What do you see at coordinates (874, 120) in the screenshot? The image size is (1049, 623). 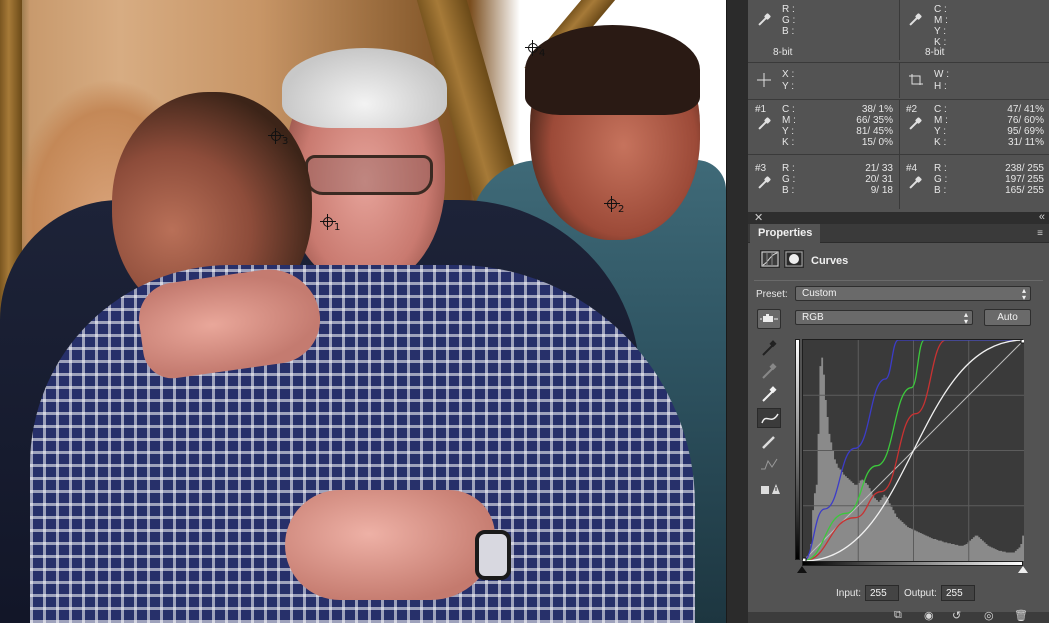 I see `sampler-value: 66/ 35%` at bounding box center [874, 120].